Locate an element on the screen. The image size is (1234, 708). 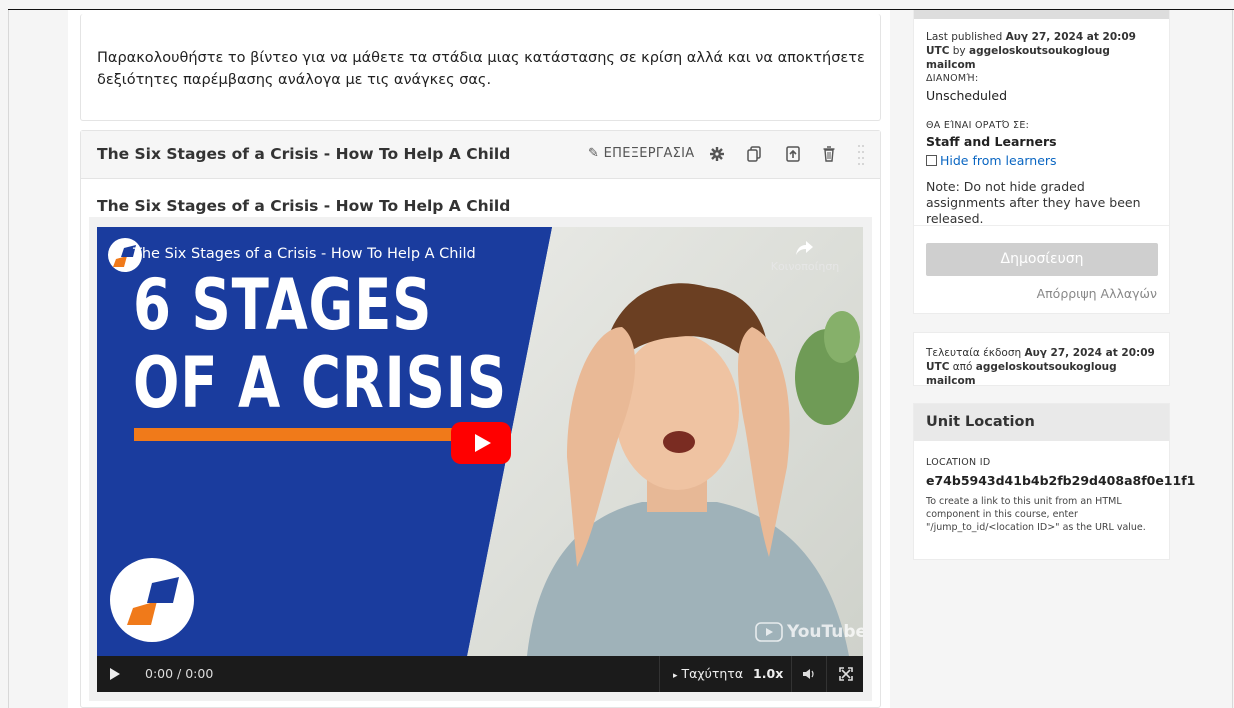
speed-control: ▸ Ταχύτητα 1.0x is located at coordinates (728, 673).